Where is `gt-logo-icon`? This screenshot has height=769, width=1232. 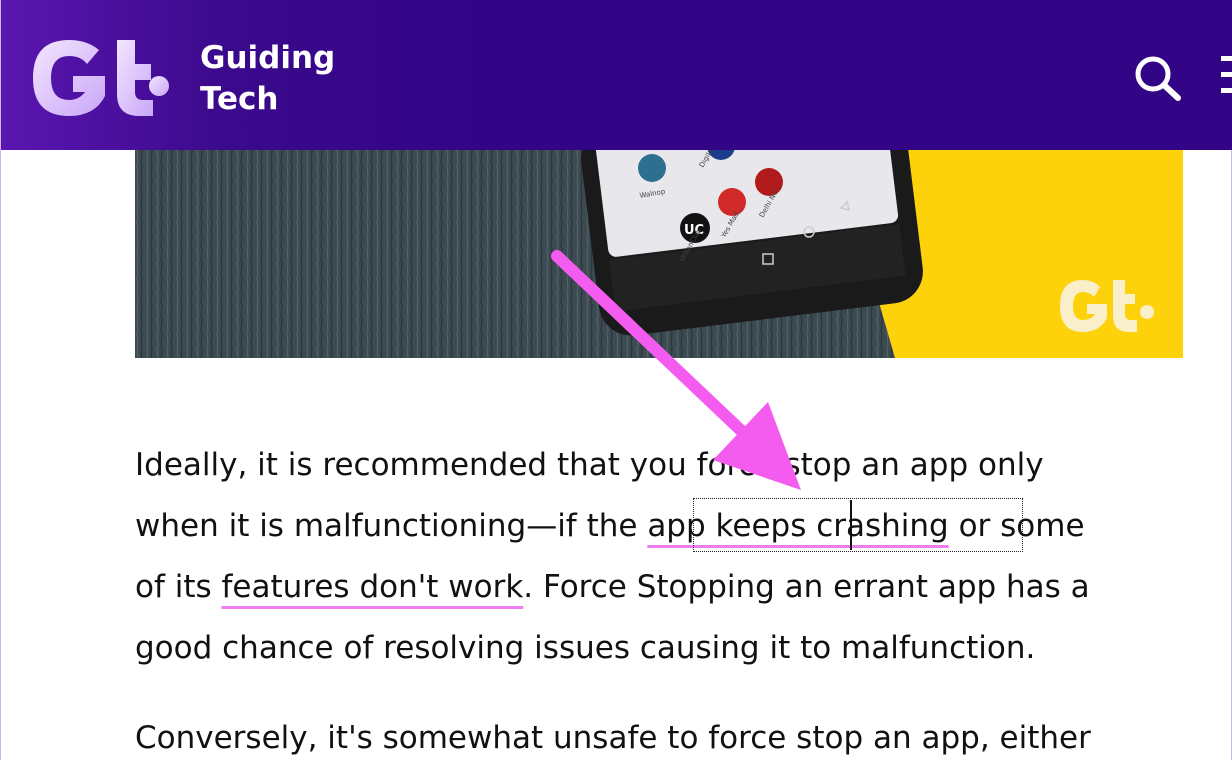
gt-logo-icon is located at coordinates (102, 78).